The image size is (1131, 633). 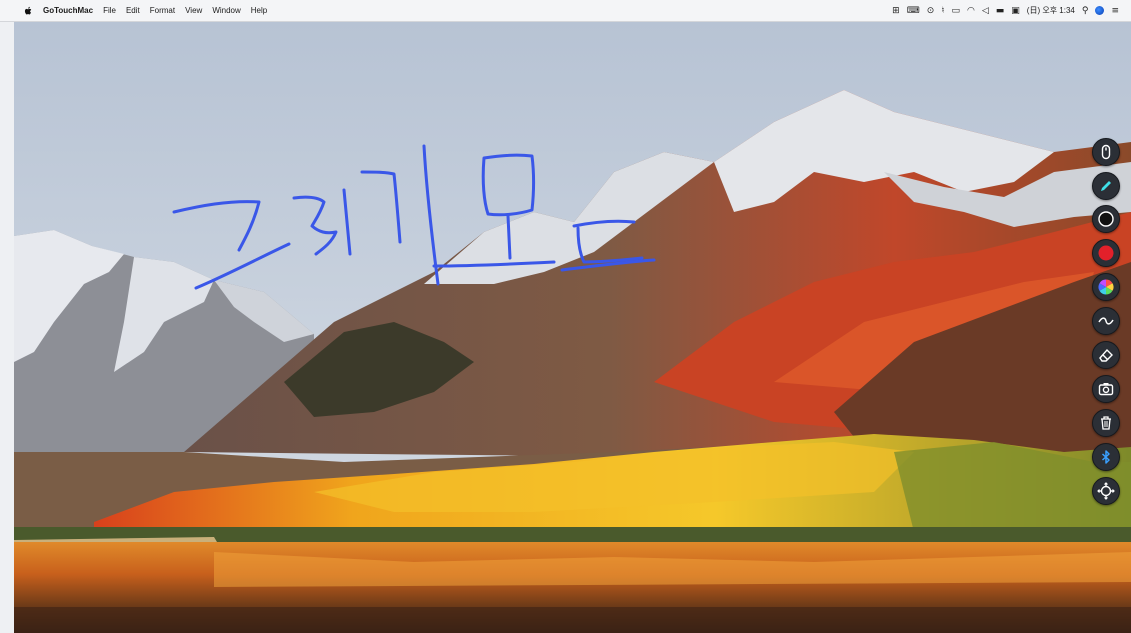 I want to click on time-machine-icon: ⊙, so click(x=931, y=11).